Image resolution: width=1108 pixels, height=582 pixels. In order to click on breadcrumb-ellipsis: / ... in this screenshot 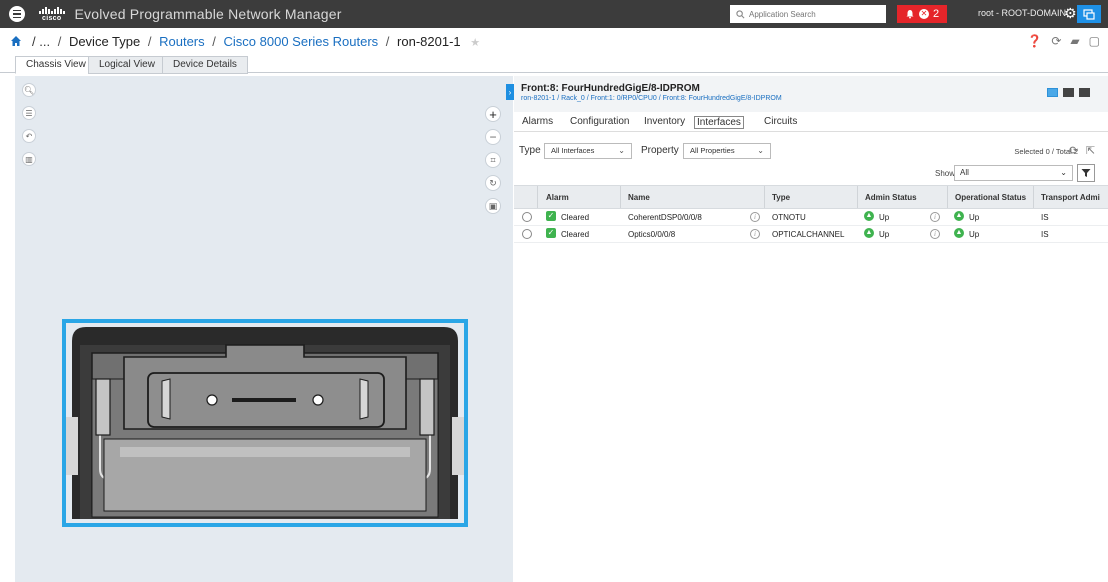, I will do `click(41, 41)`.